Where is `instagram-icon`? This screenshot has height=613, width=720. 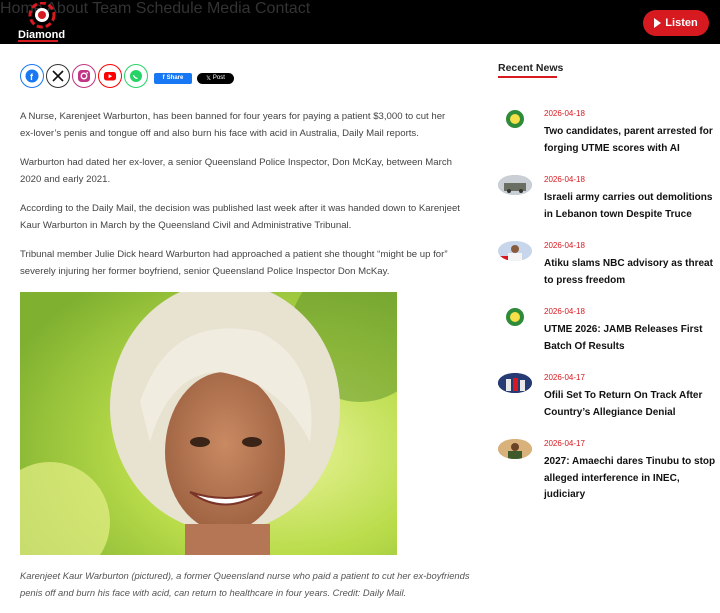 instagram-icon is located at coordinates (84, 76).